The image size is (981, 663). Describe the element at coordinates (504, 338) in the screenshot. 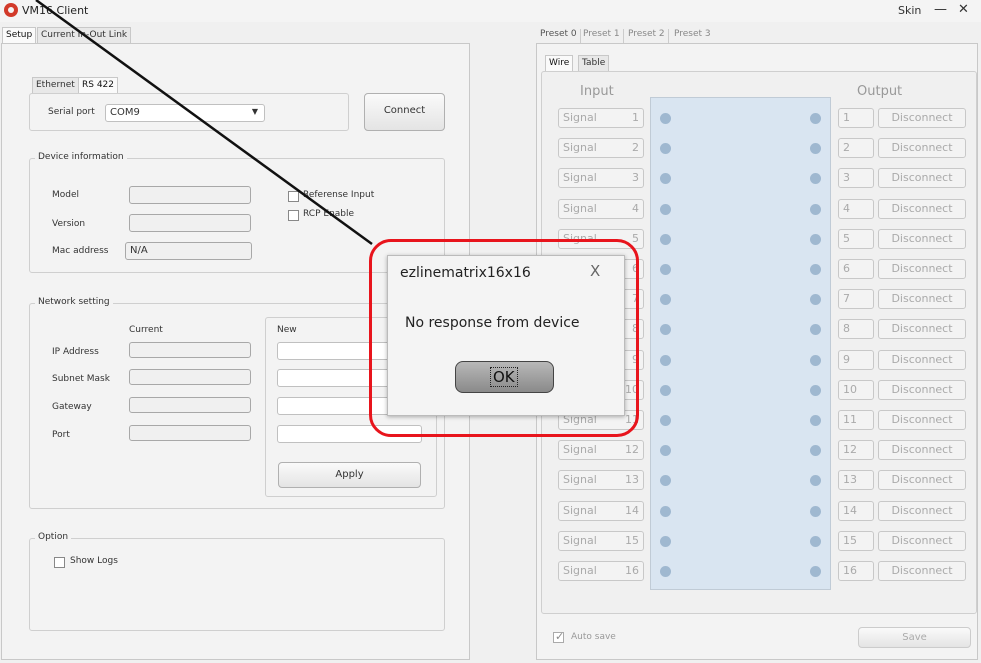

I see `highlight-outline` at that location.